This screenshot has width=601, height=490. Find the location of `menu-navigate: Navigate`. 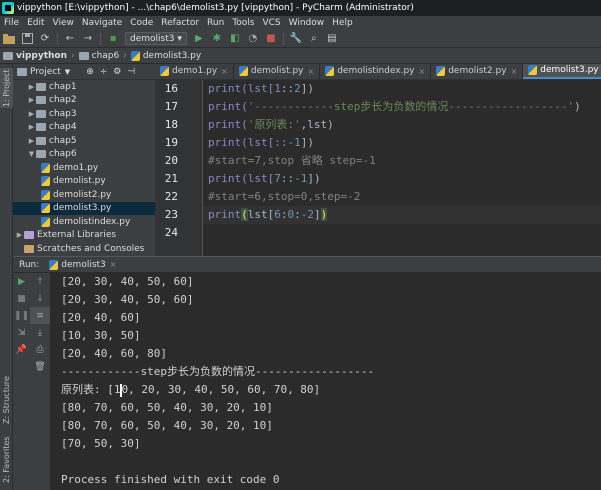

menu-navigate: Navigate is located at coordinates (102, 23).